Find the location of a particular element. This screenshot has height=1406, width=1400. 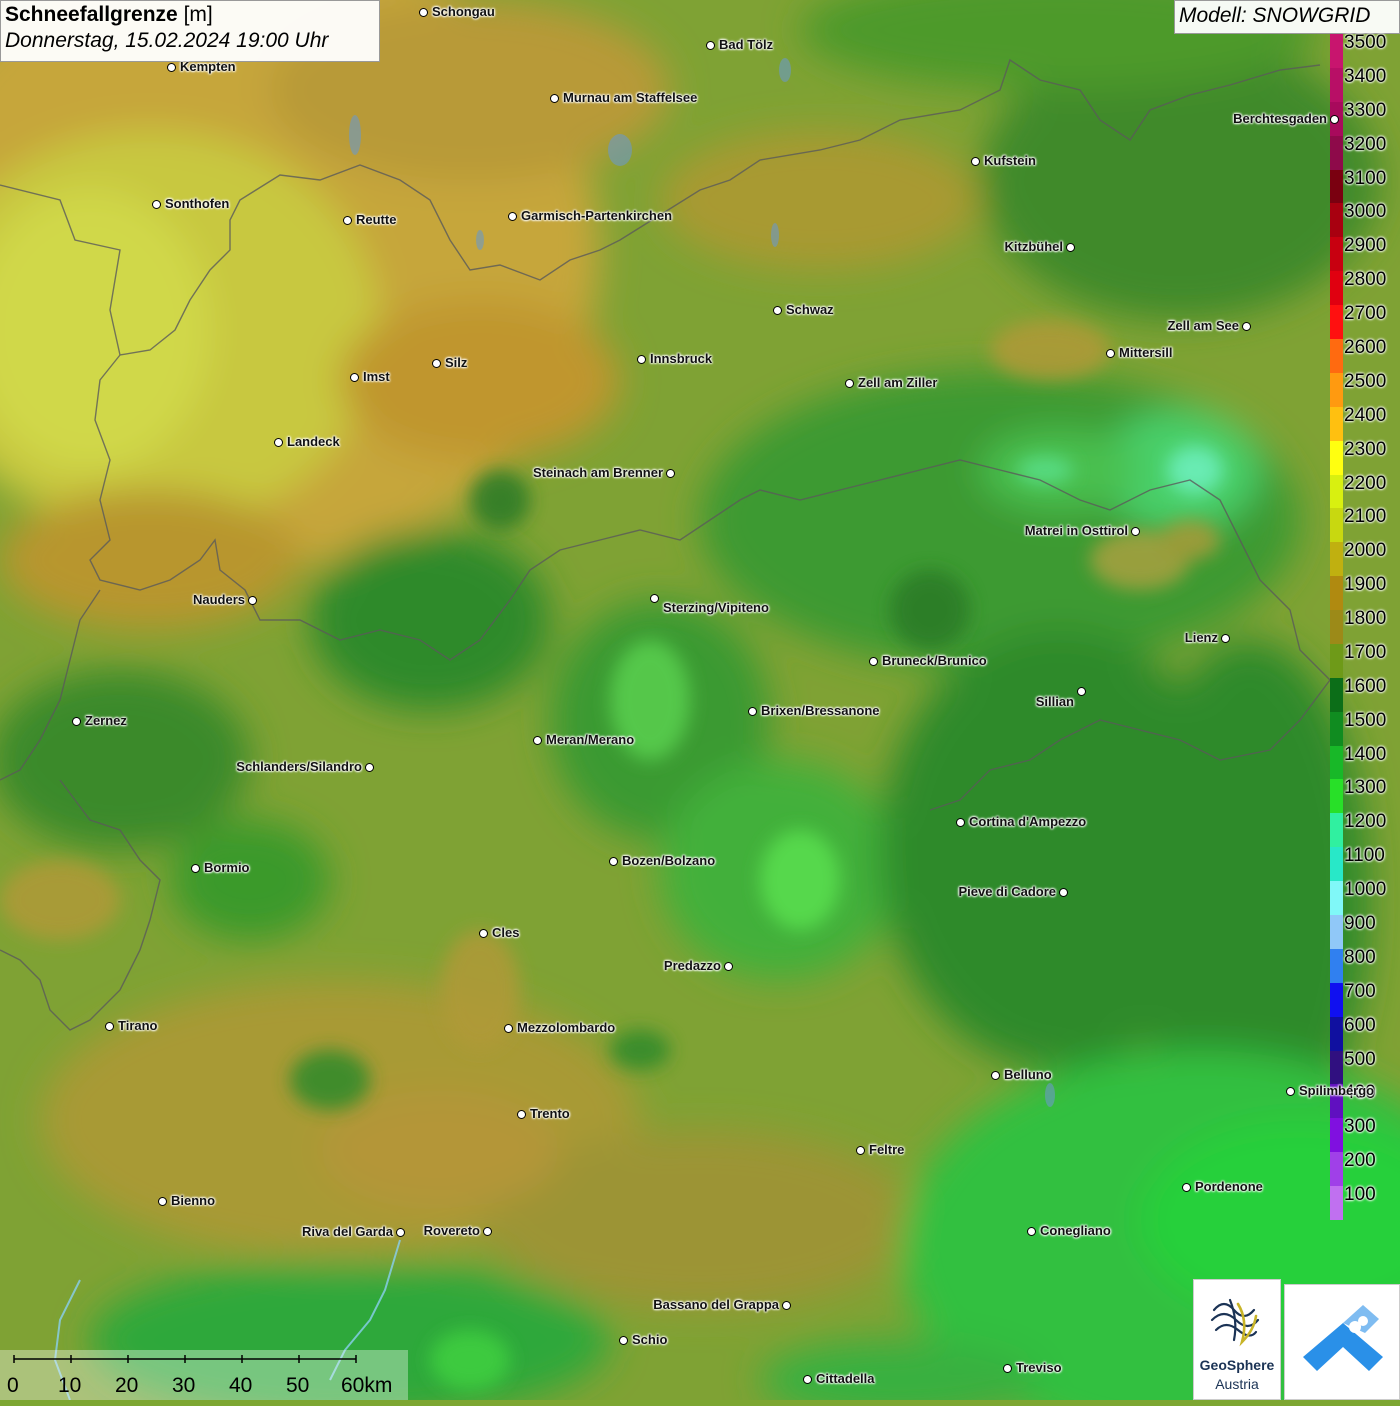

legend-label: 1900 is located at coordinates (1365, 585).